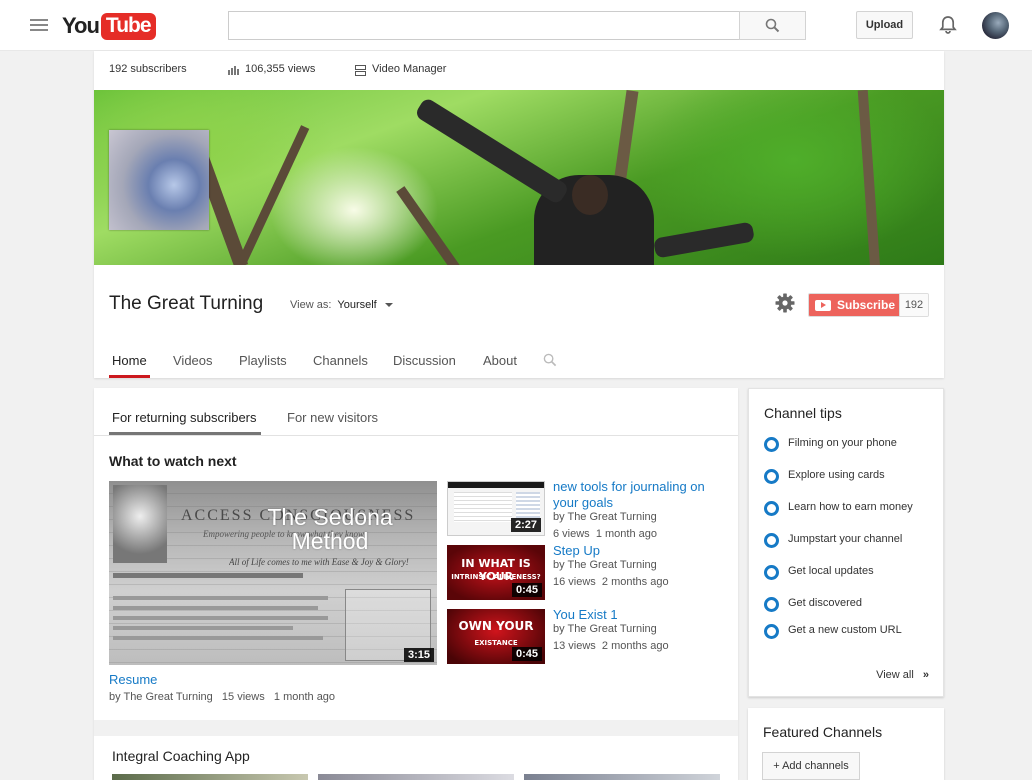 The width and height of the screenshot is (1032, 780). Describe the element at coordinates (576, 551) in the screenshot. I see `video-title: Step Up` at that location.